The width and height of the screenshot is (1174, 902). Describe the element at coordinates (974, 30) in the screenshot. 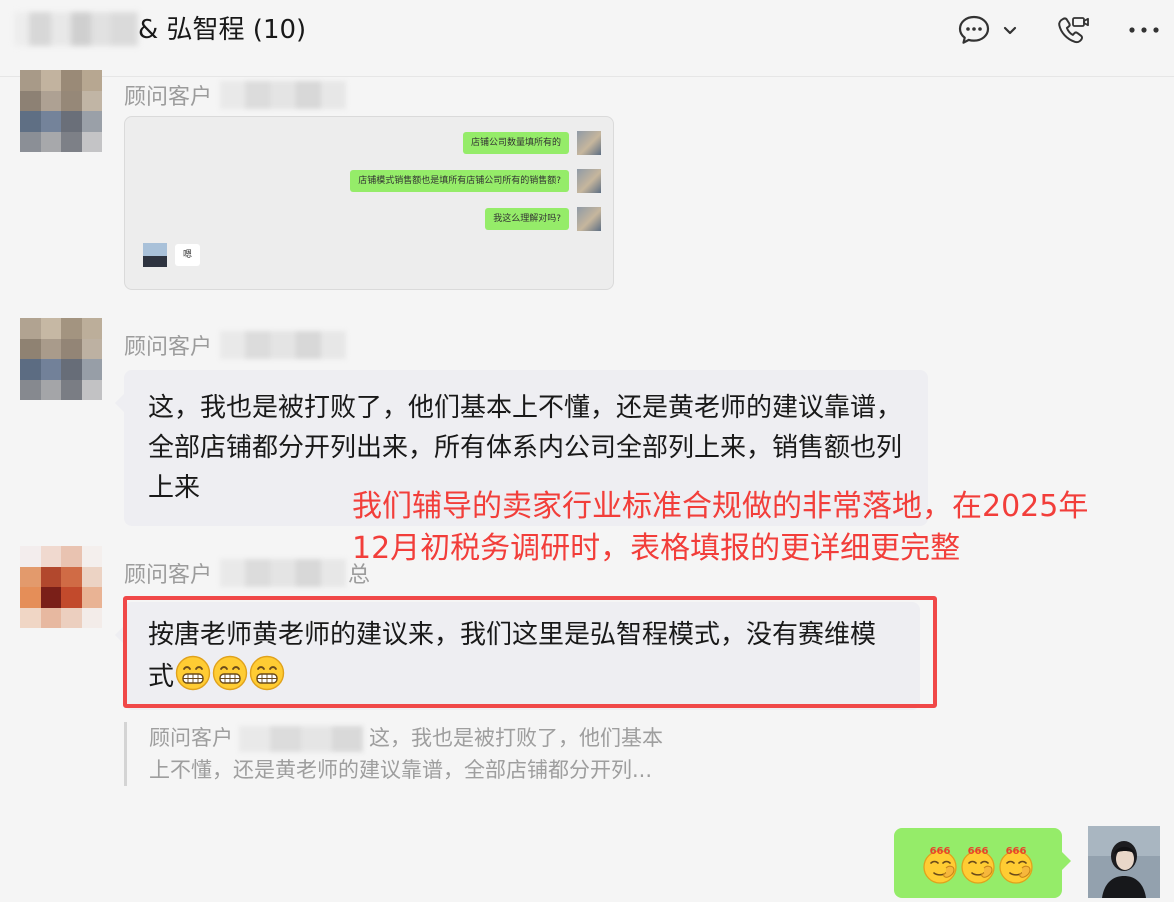

I see `chat-bubble-icon` at that location.